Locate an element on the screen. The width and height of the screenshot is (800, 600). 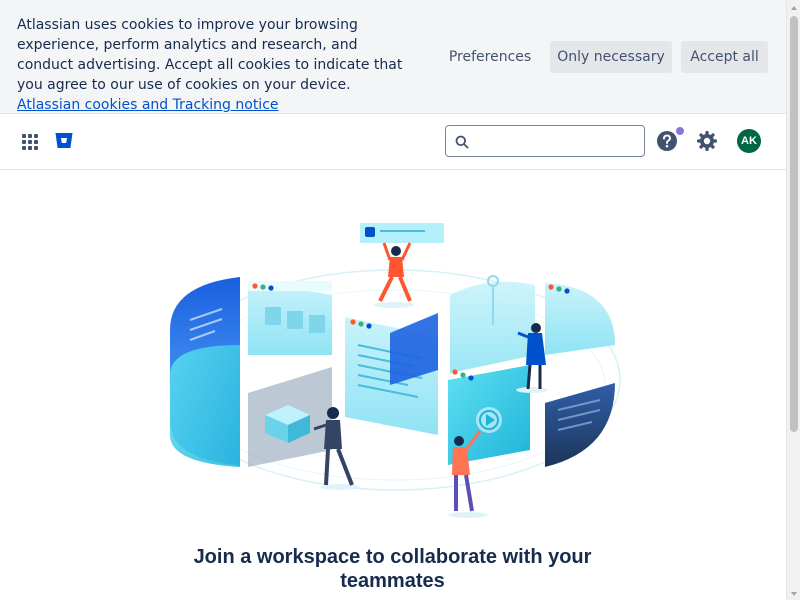
scroll-up-arrow-icon is located at coordinates (793, 7).